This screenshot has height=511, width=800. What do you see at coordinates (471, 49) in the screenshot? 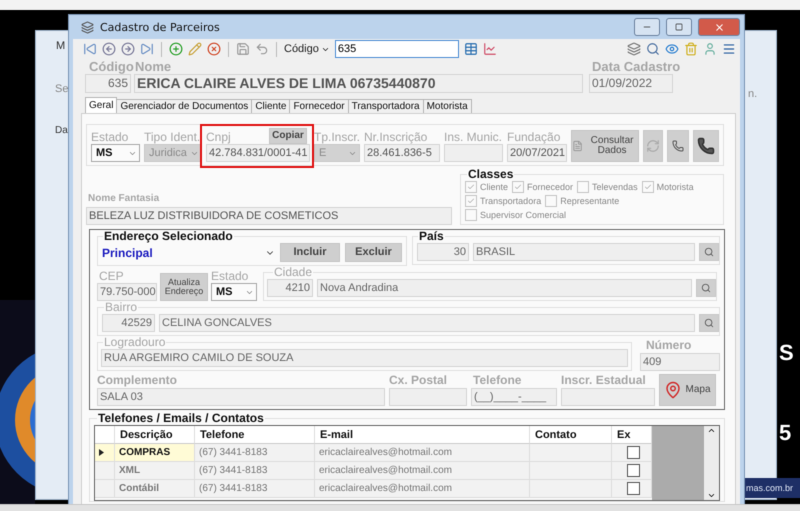
I see `grid-icon` at bounding box center [471, 49].